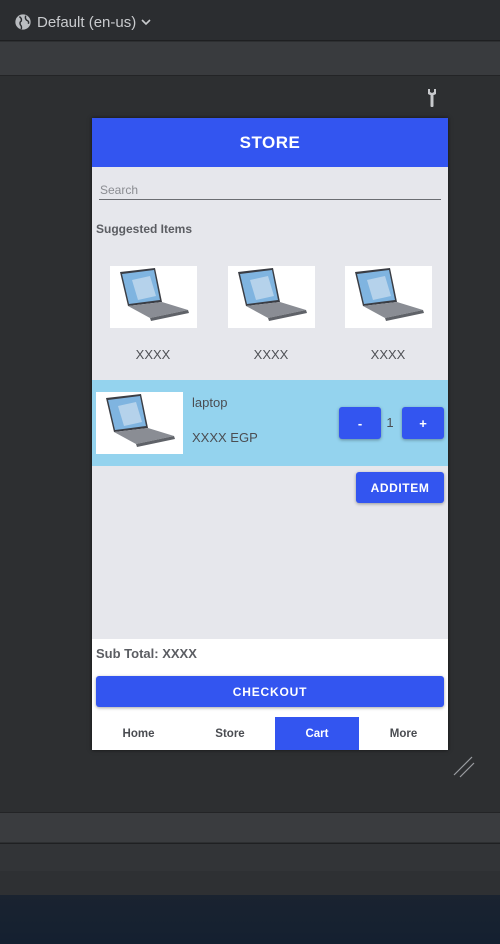 Image resolution: width=500 pixels, height=944 pixels. I want to click on ide-panel-bar, so click(250, 857).